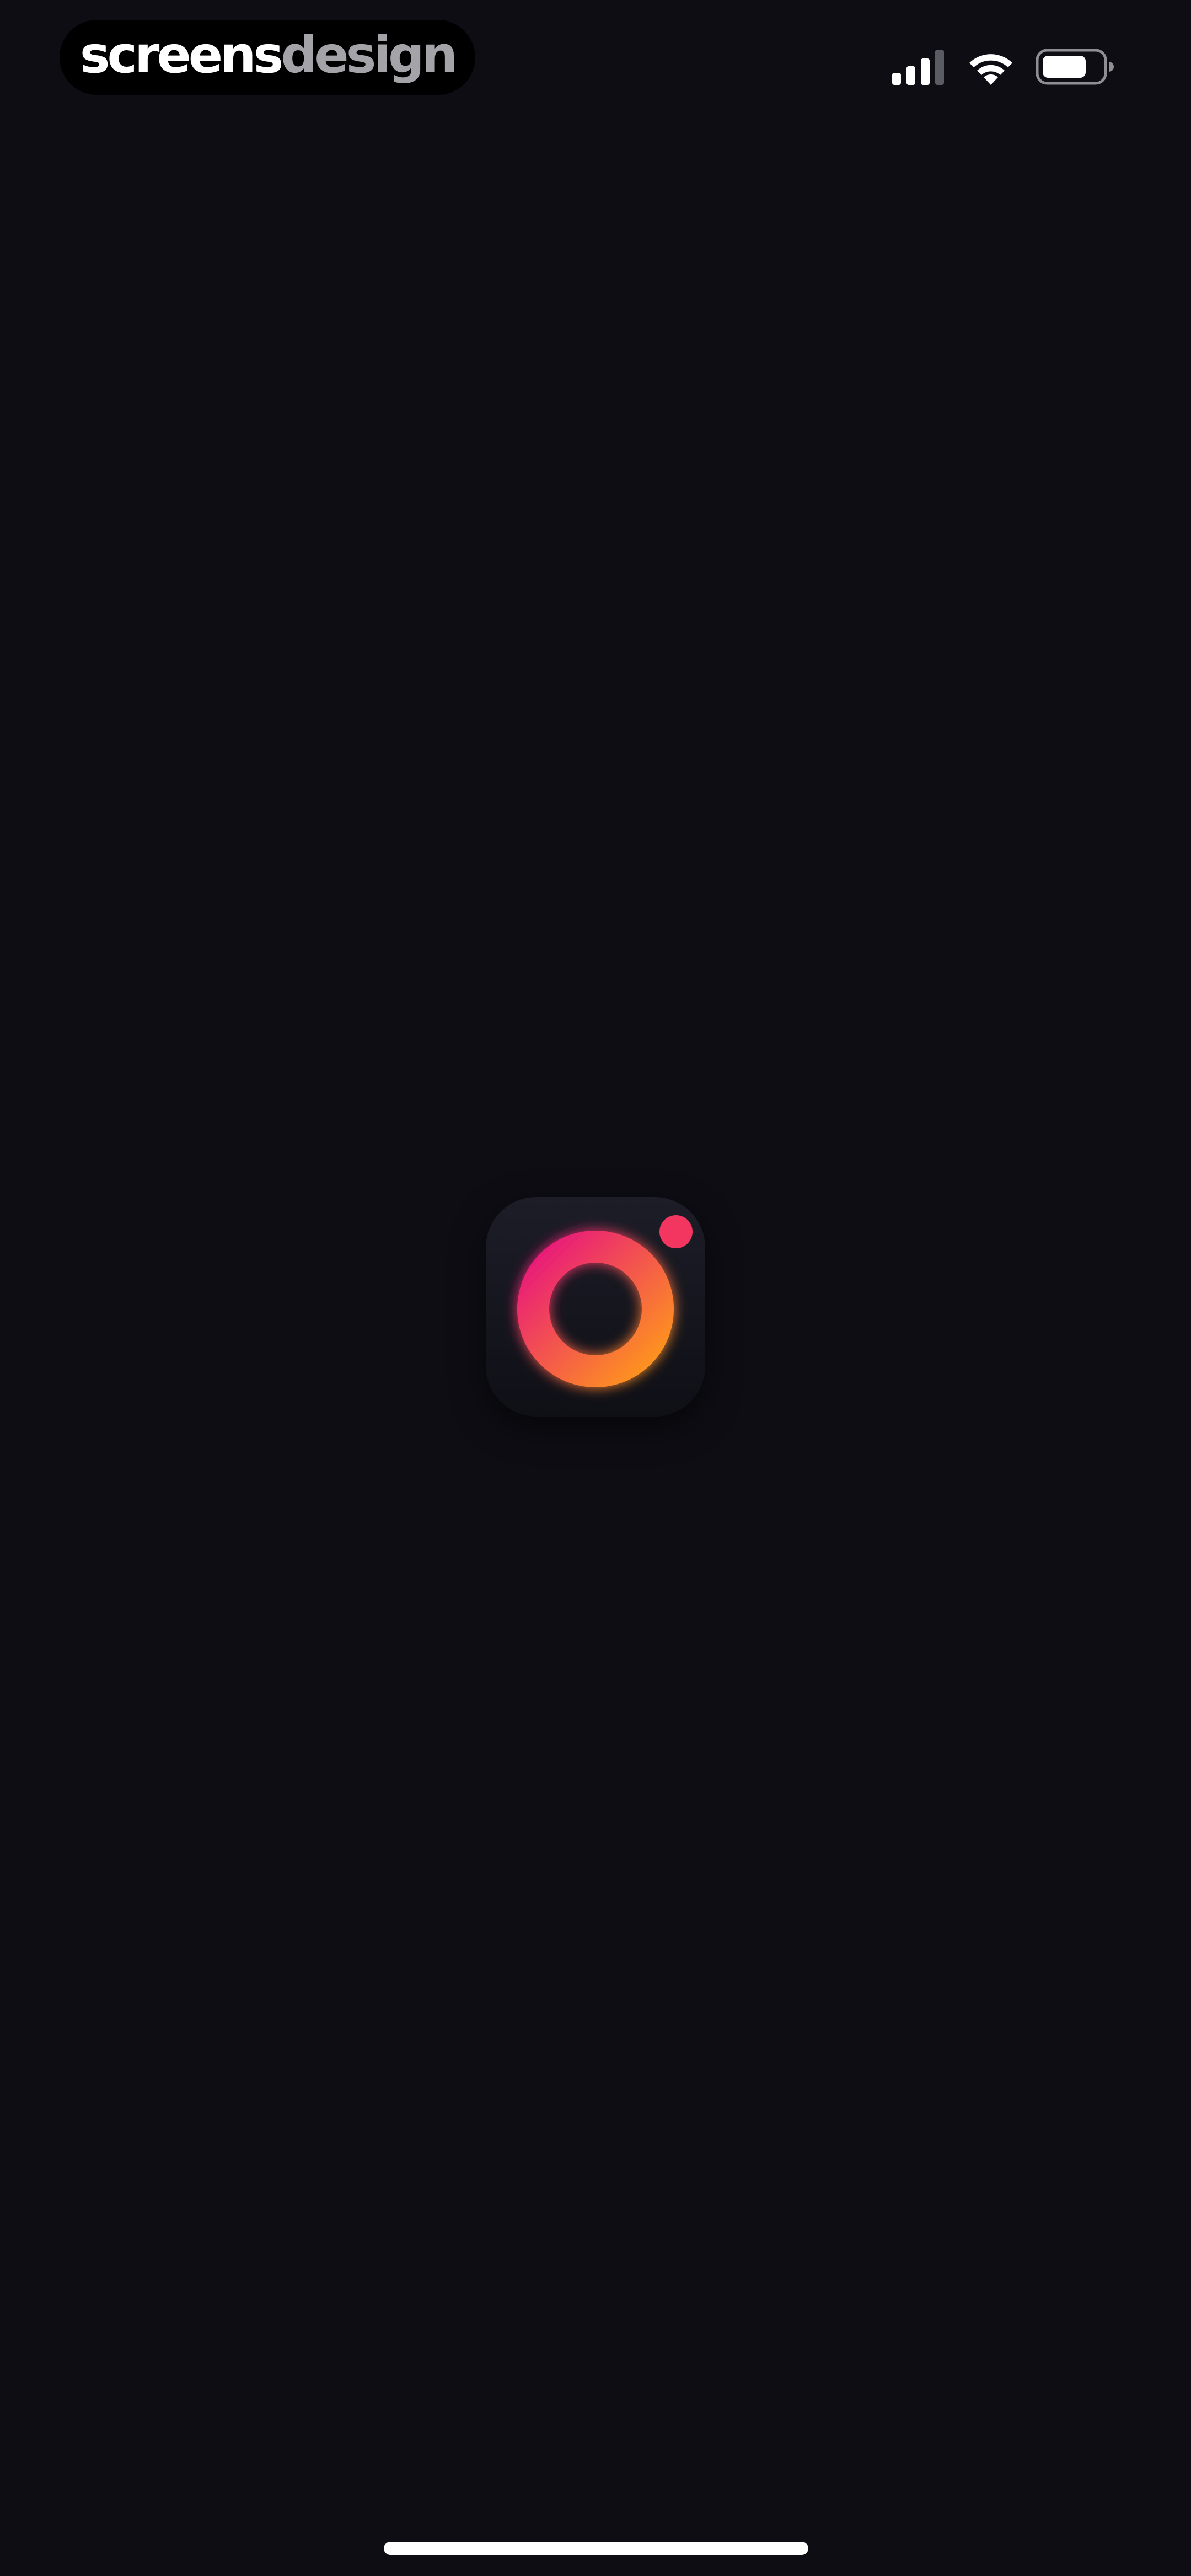  What do you see at coordinates (919, 67) in the screenshot?
I see `cellular-signal-icon` at bounding box center [919, 67].